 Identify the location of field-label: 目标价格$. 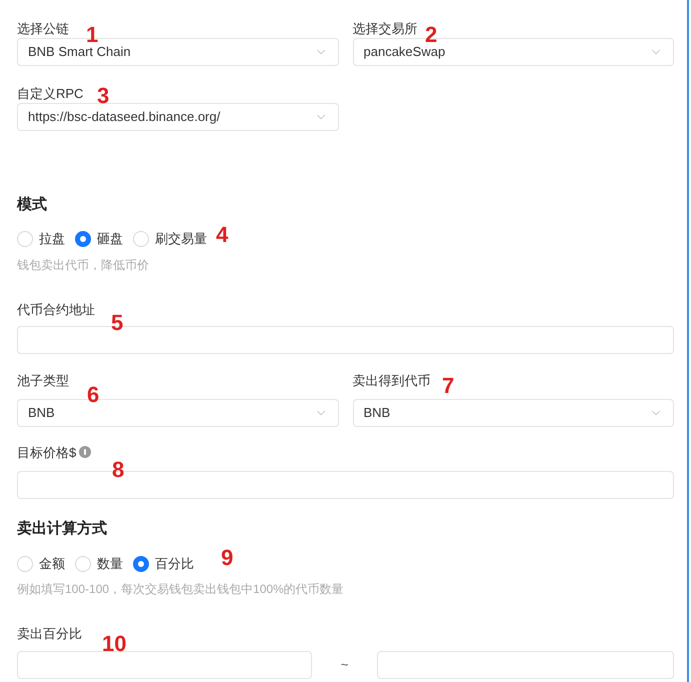
(46, 453).